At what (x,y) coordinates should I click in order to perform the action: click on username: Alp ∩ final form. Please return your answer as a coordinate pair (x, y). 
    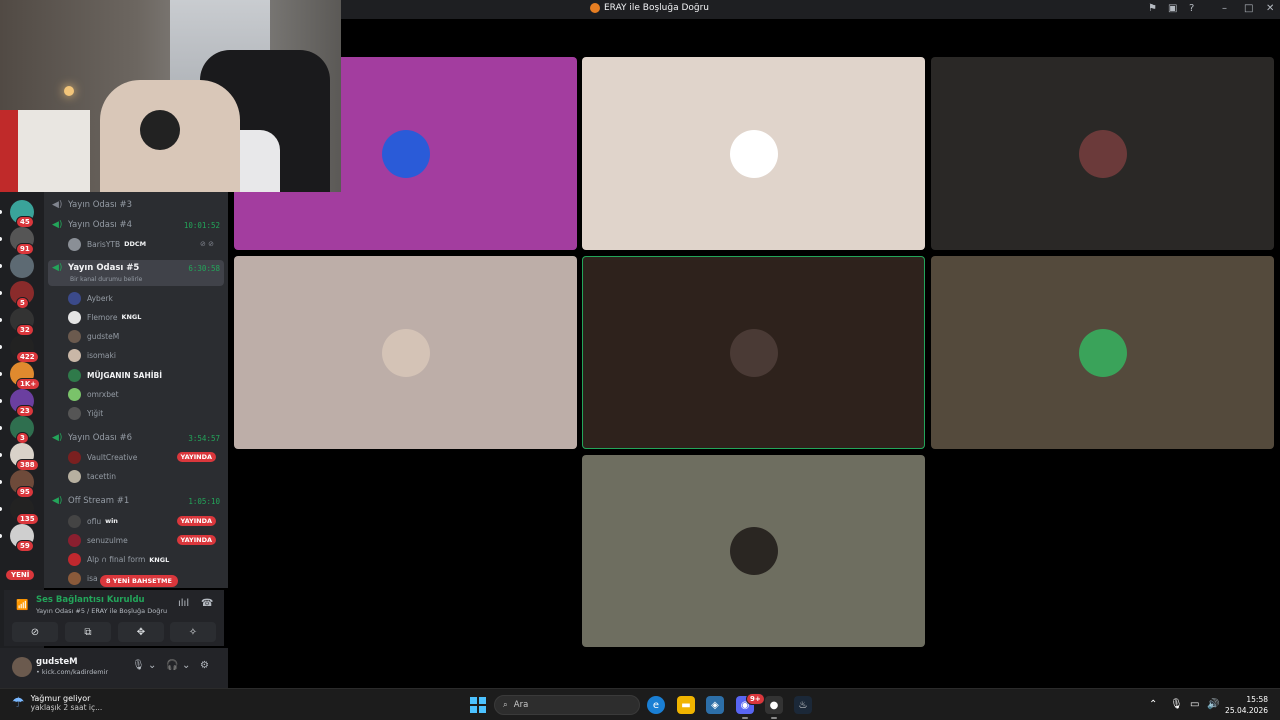
    Looking at the image, I should click on (116, 560).